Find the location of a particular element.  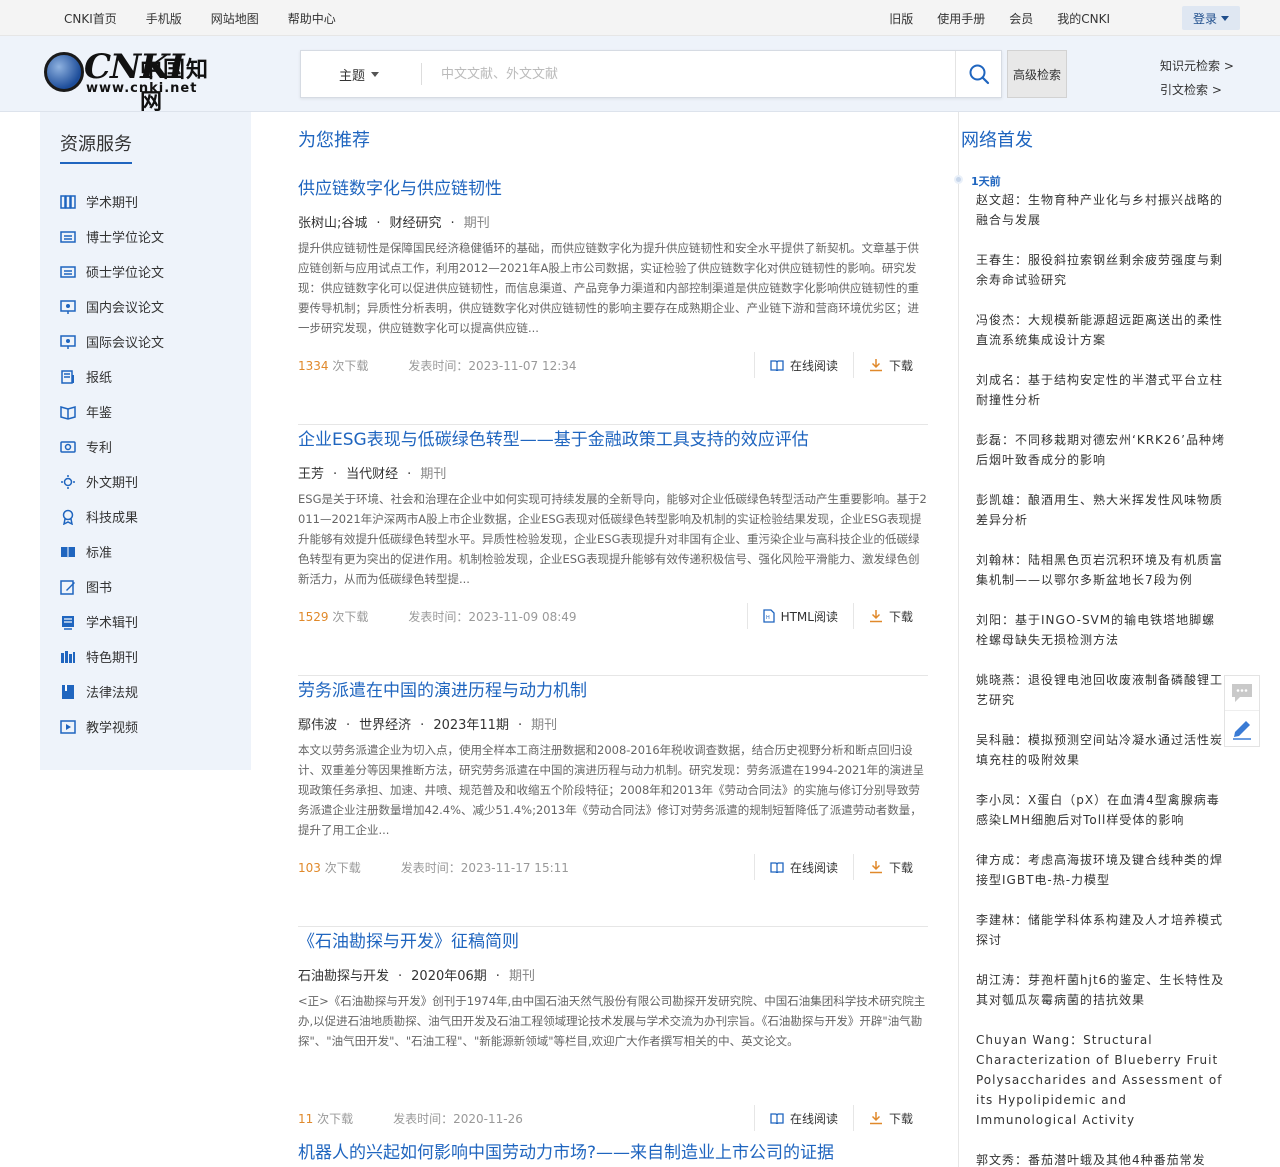

sidebar-item-intl-conf: 国际会议论文 is located at coordinates (112, 341).